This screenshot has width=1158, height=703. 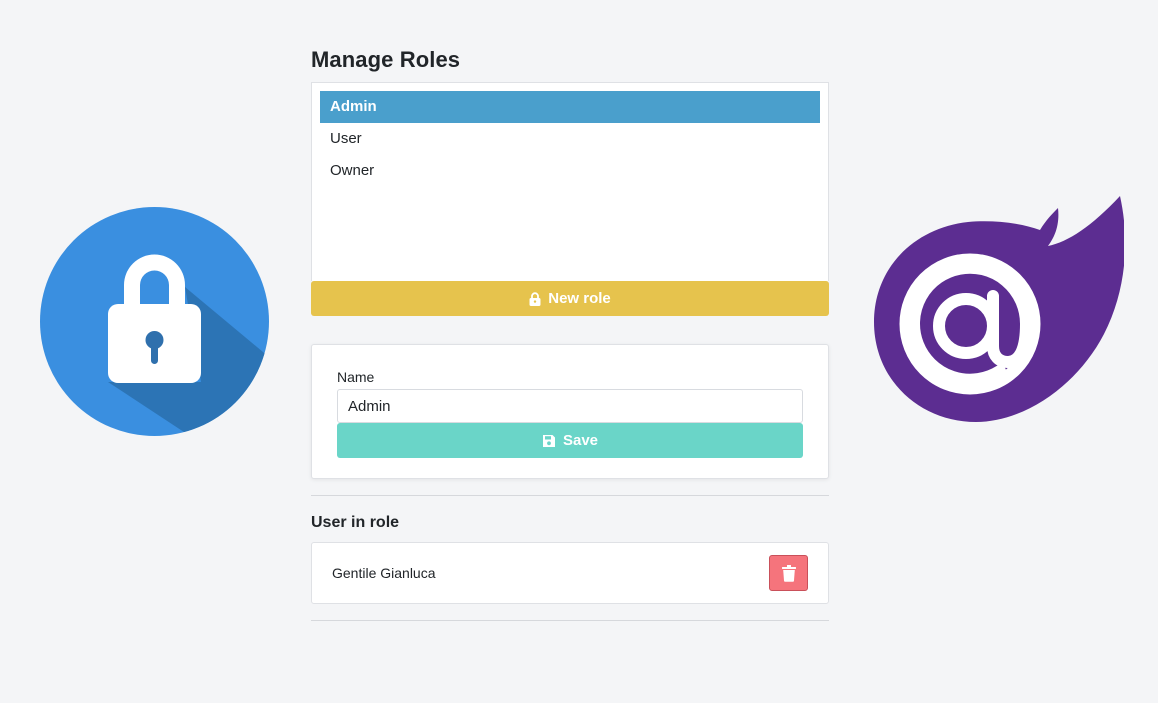 I want to click on page-title: Manage Roles, so click(x=386, y=59).